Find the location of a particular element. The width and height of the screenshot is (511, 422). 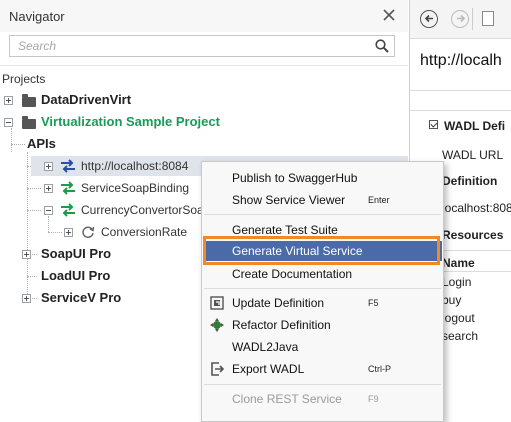

shortcut-label: Enter is located at coordinates (379, 200).